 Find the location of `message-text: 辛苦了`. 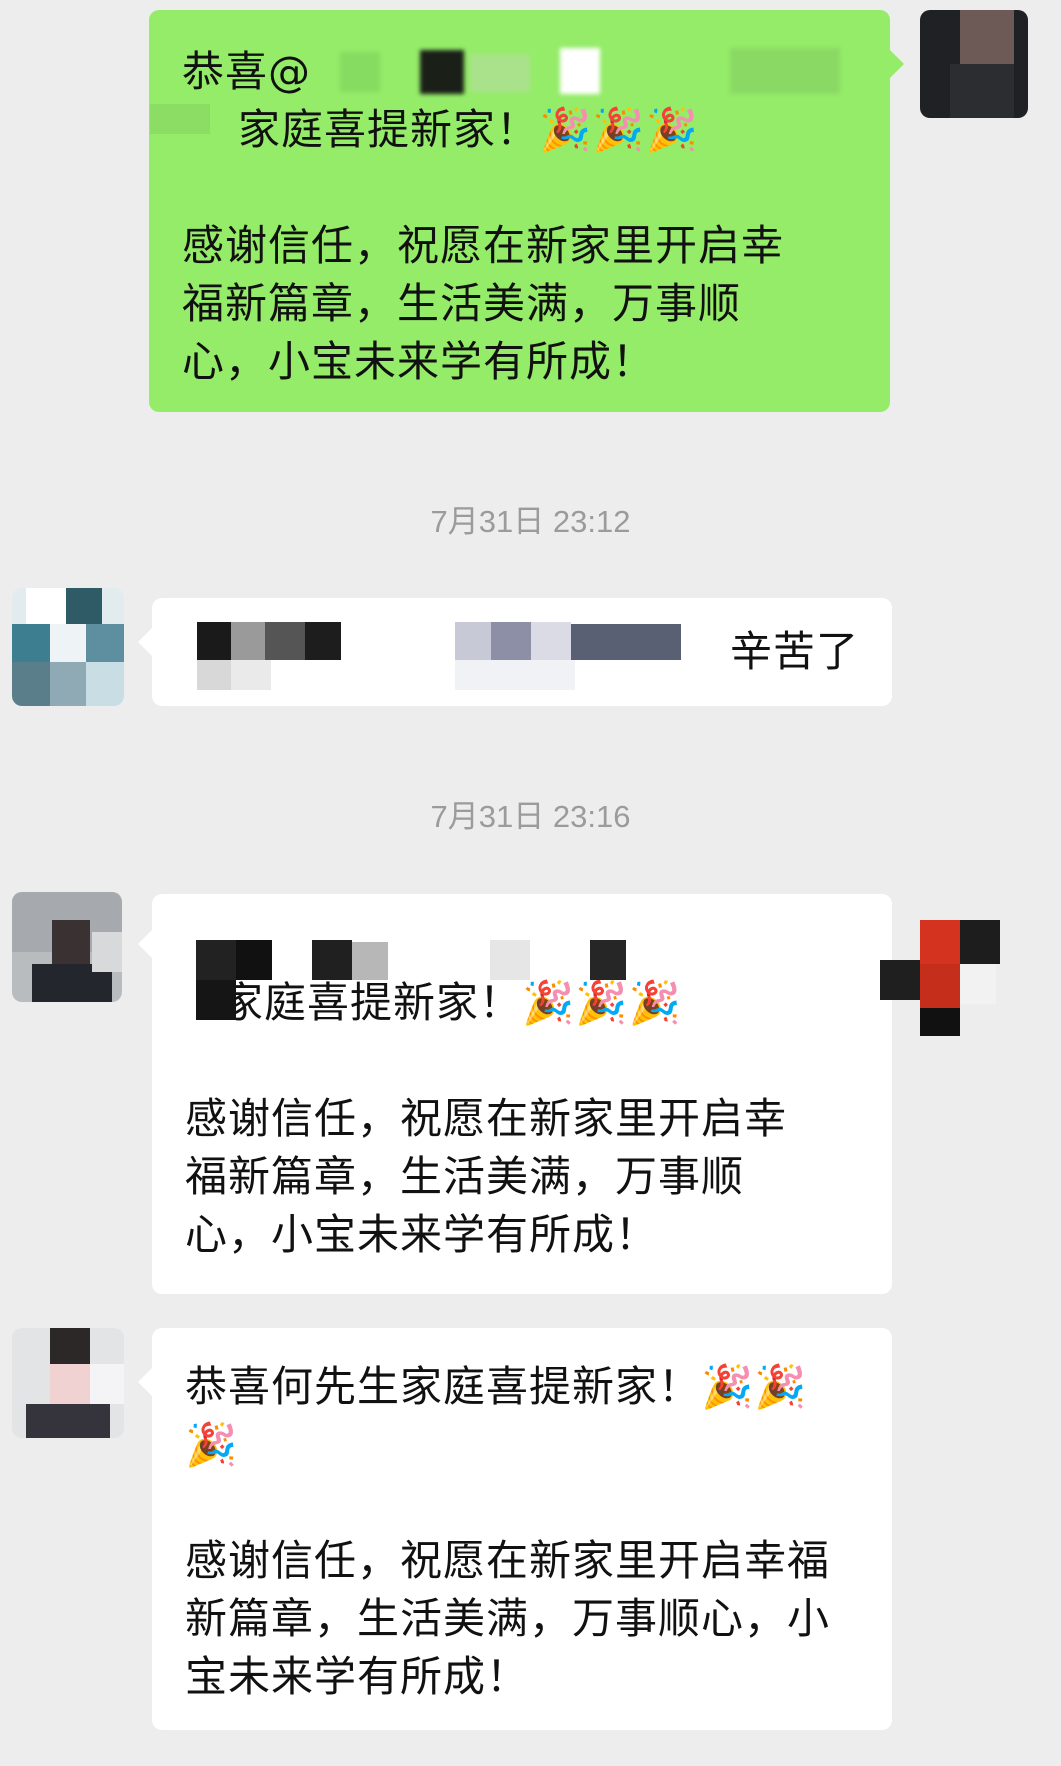

message-text: 辛苦了 is located at coordinates (794, 651).